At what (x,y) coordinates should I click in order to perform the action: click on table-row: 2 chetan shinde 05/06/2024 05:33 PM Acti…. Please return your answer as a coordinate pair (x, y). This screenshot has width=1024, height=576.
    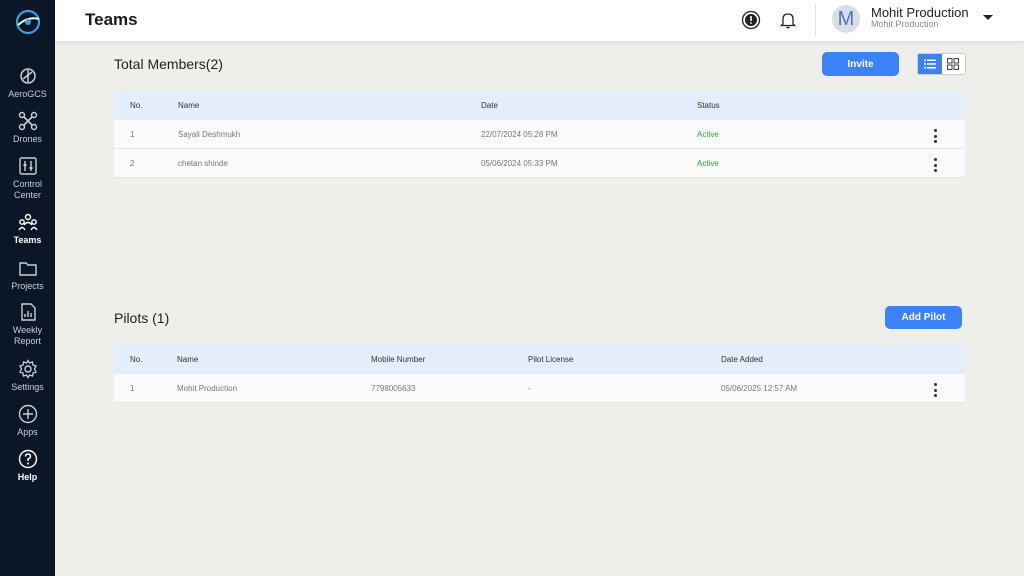
    Looking at the image, I should click on (539, 163).